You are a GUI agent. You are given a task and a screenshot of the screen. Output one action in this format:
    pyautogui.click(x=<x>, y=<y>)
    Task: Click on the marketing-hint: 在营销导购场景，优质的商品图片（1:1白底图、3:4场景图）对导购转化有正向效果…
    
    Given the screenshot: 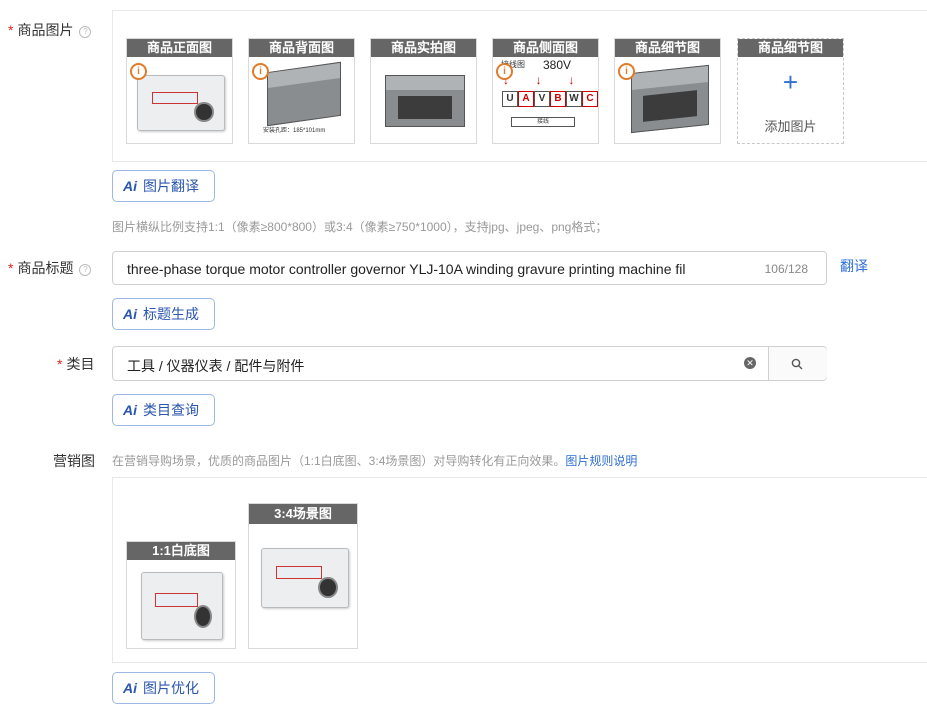 What is the action you would take?
    pyautogui.click(x=375, y=461)
    